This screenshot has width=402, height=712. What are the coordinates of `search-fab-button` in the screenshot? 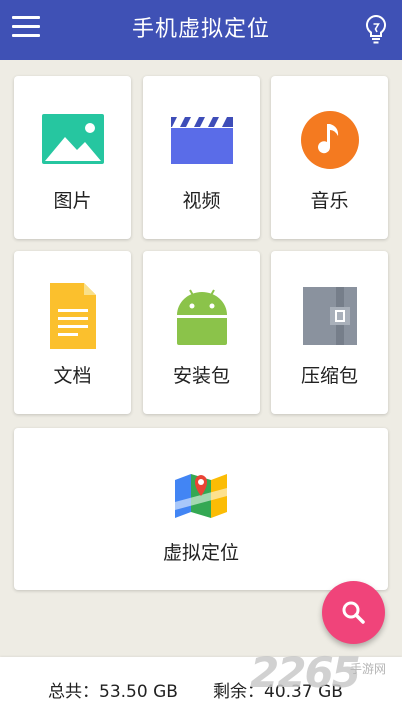 It's located at (353, 612).